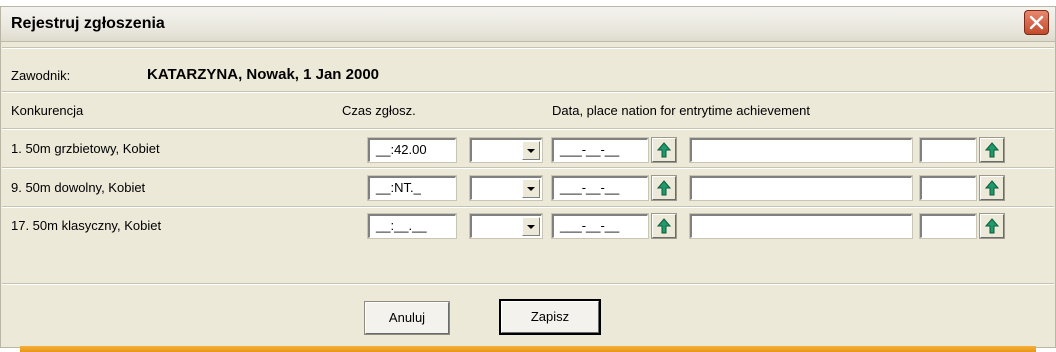  What do you see at coordinates (528, 24) in the screenshot?
I see `title-bar: Rejestruj zgłoszenia` at bounding box center [528, 24].